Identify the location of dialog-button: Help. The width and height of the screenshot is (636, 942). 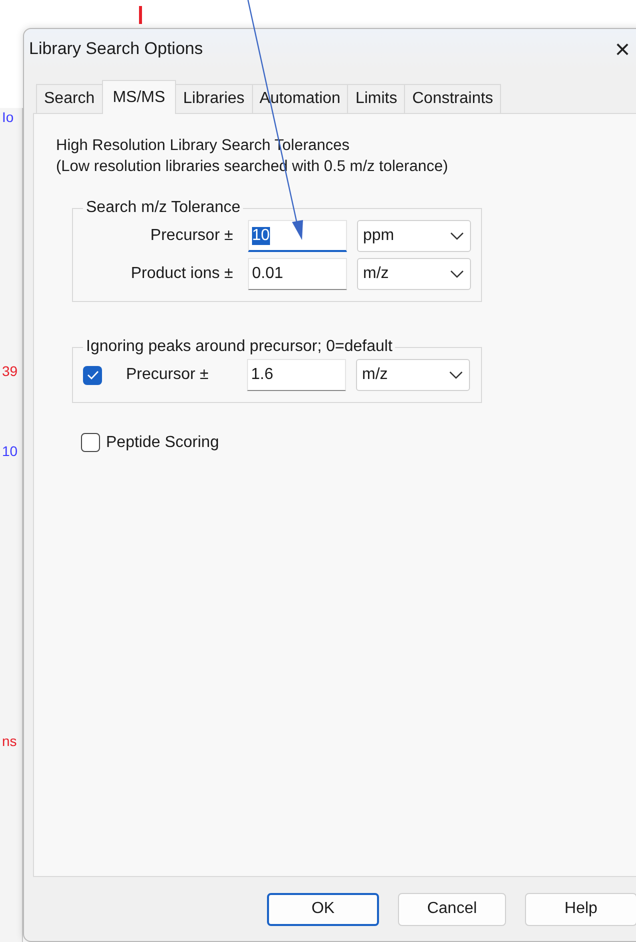
(580, 909).